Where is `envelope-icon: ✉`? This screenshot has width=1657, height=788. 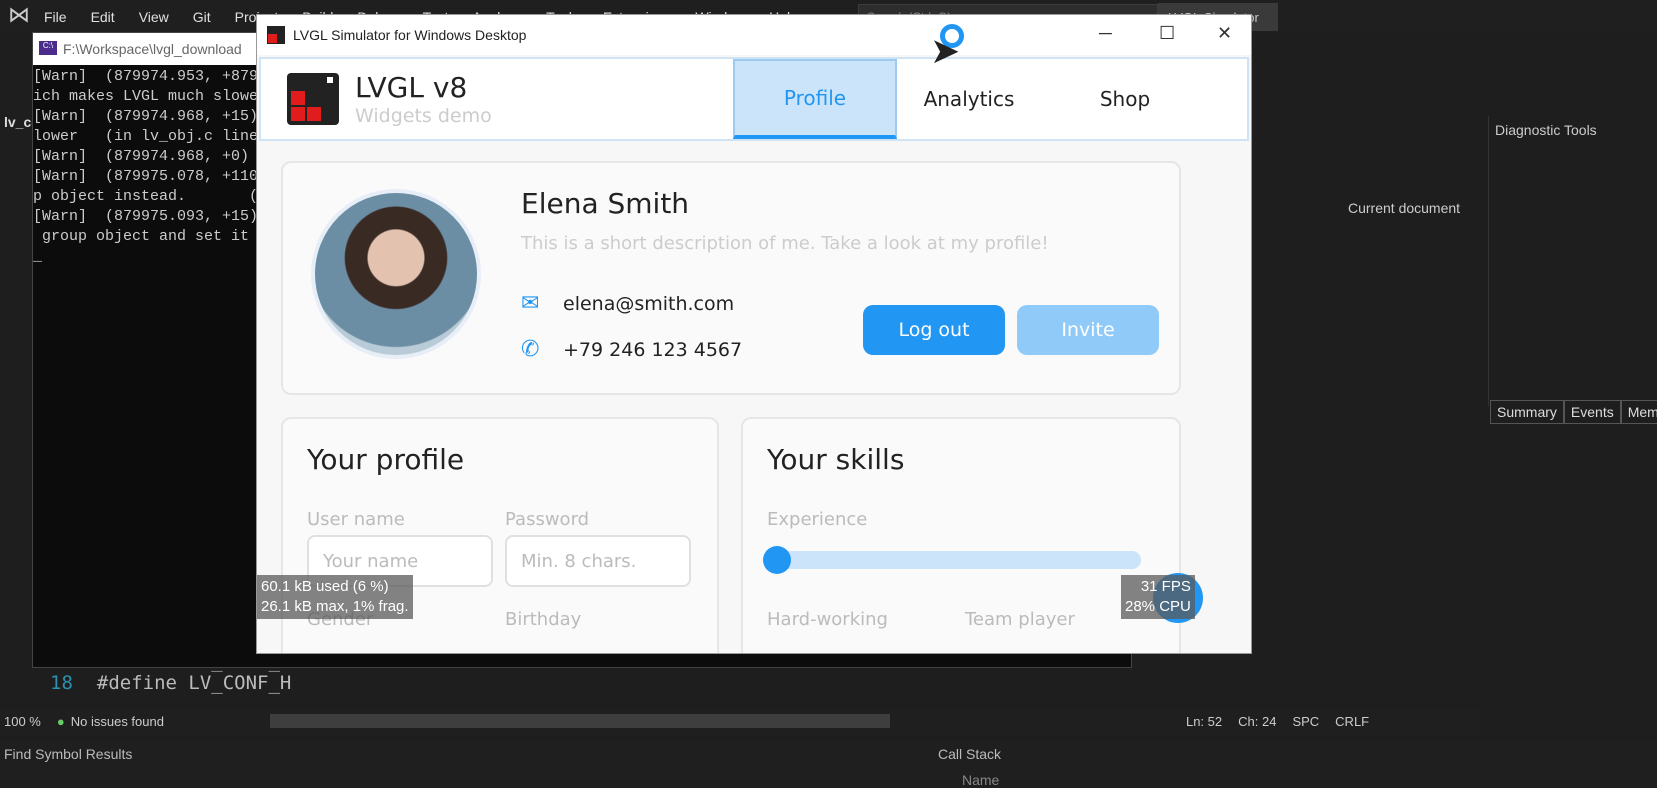
envelope-icon: ✉ is located at coordinates (530, 303).